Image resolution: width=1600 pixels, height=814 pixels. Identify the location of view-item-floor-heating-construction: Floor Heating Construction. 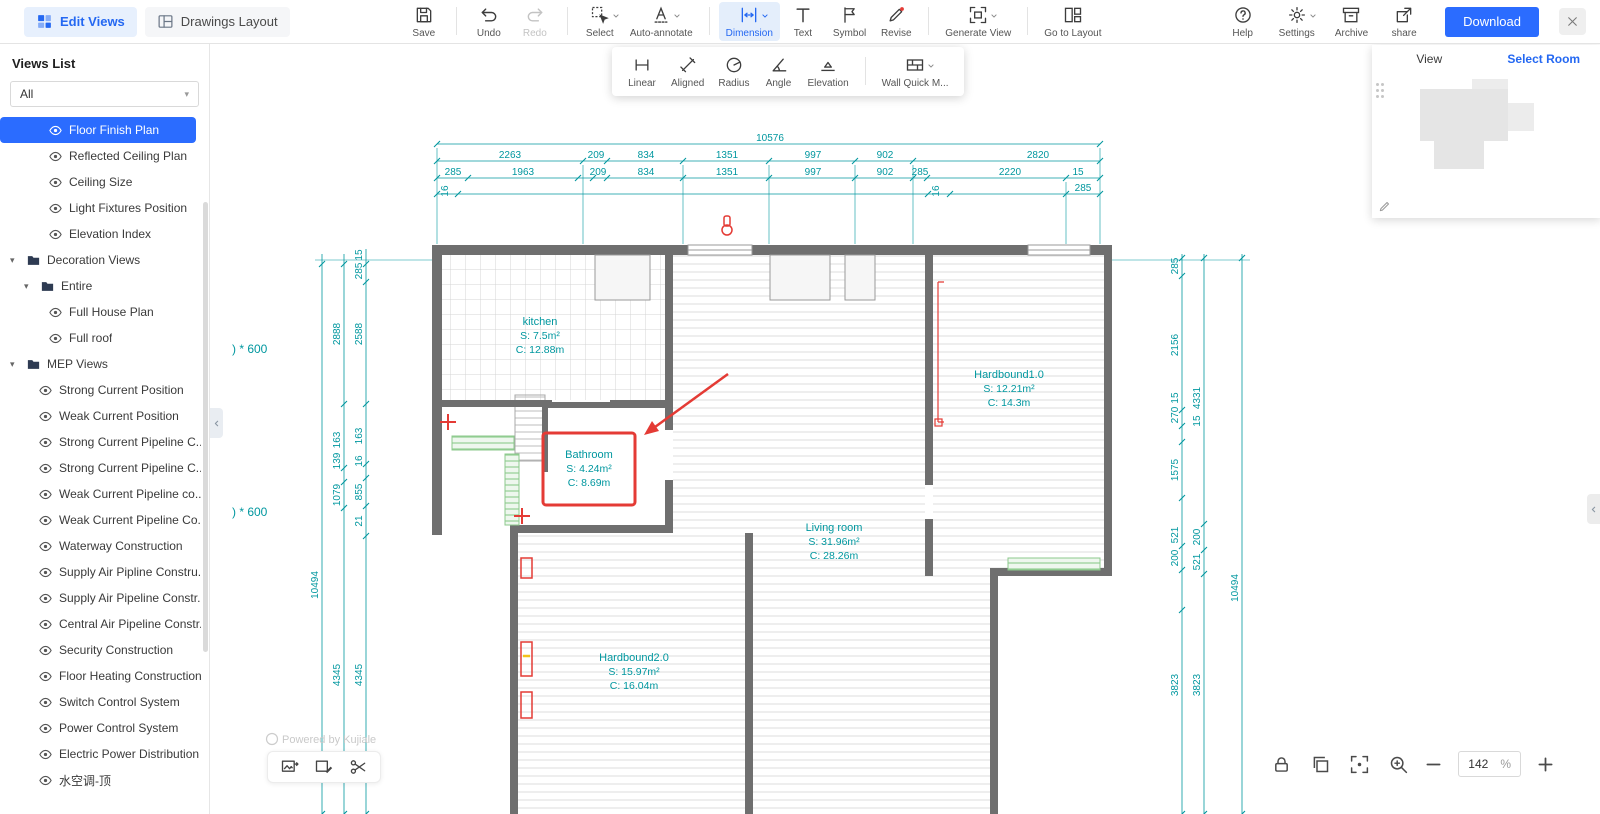
(104, 676).